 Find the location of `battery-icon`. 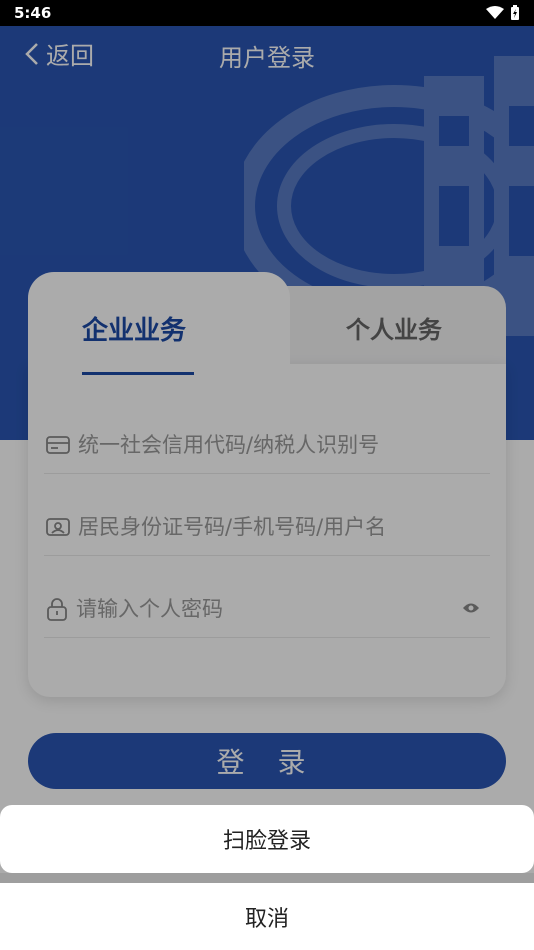

battery-icon is located at coordinates (515, 12).